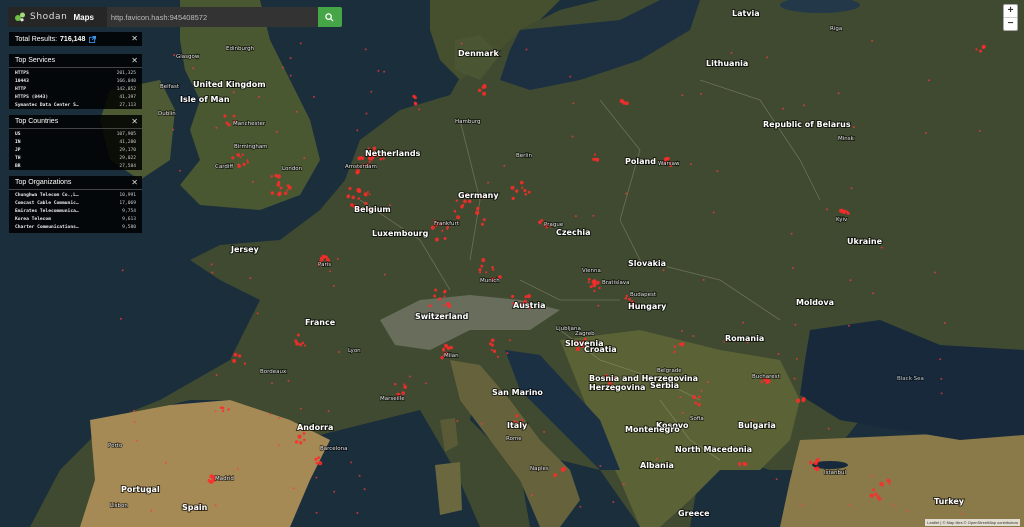  What do you see at coordinates (75, 74) in the screenshot?
I see `list-item: HTTPS 201,325` at bounding box center [75, 74].